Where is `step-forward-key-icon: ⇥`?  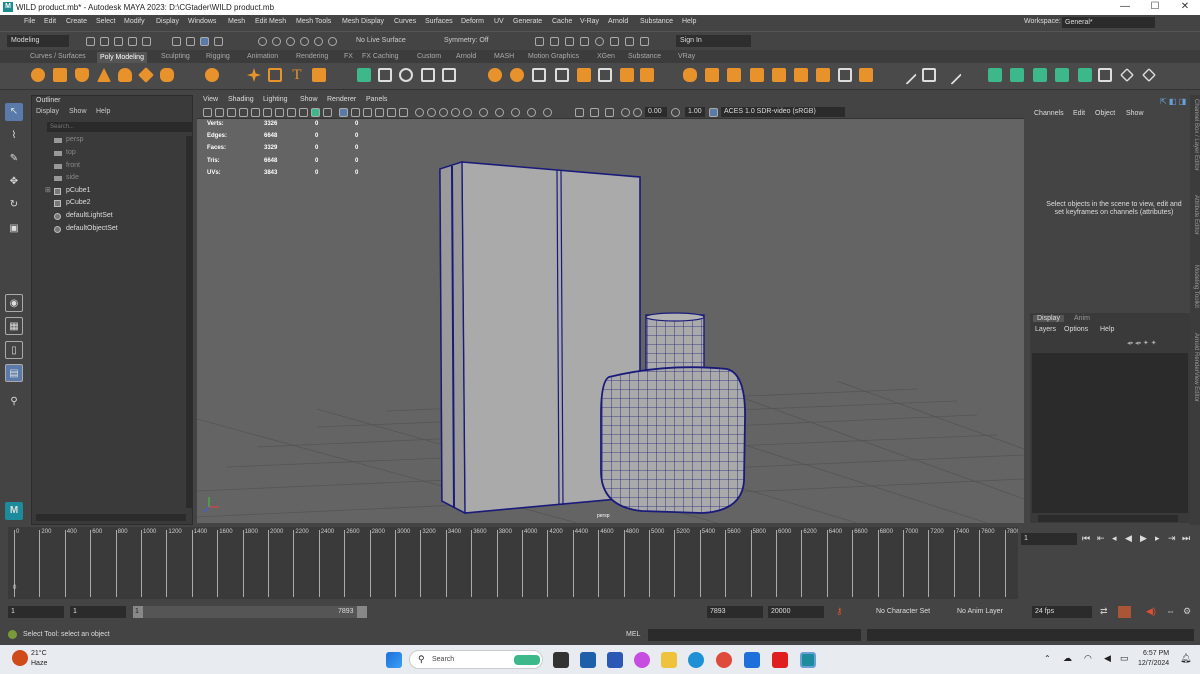 step-forward-key-icon: ⇥ is located at coordinates (1172, 538).